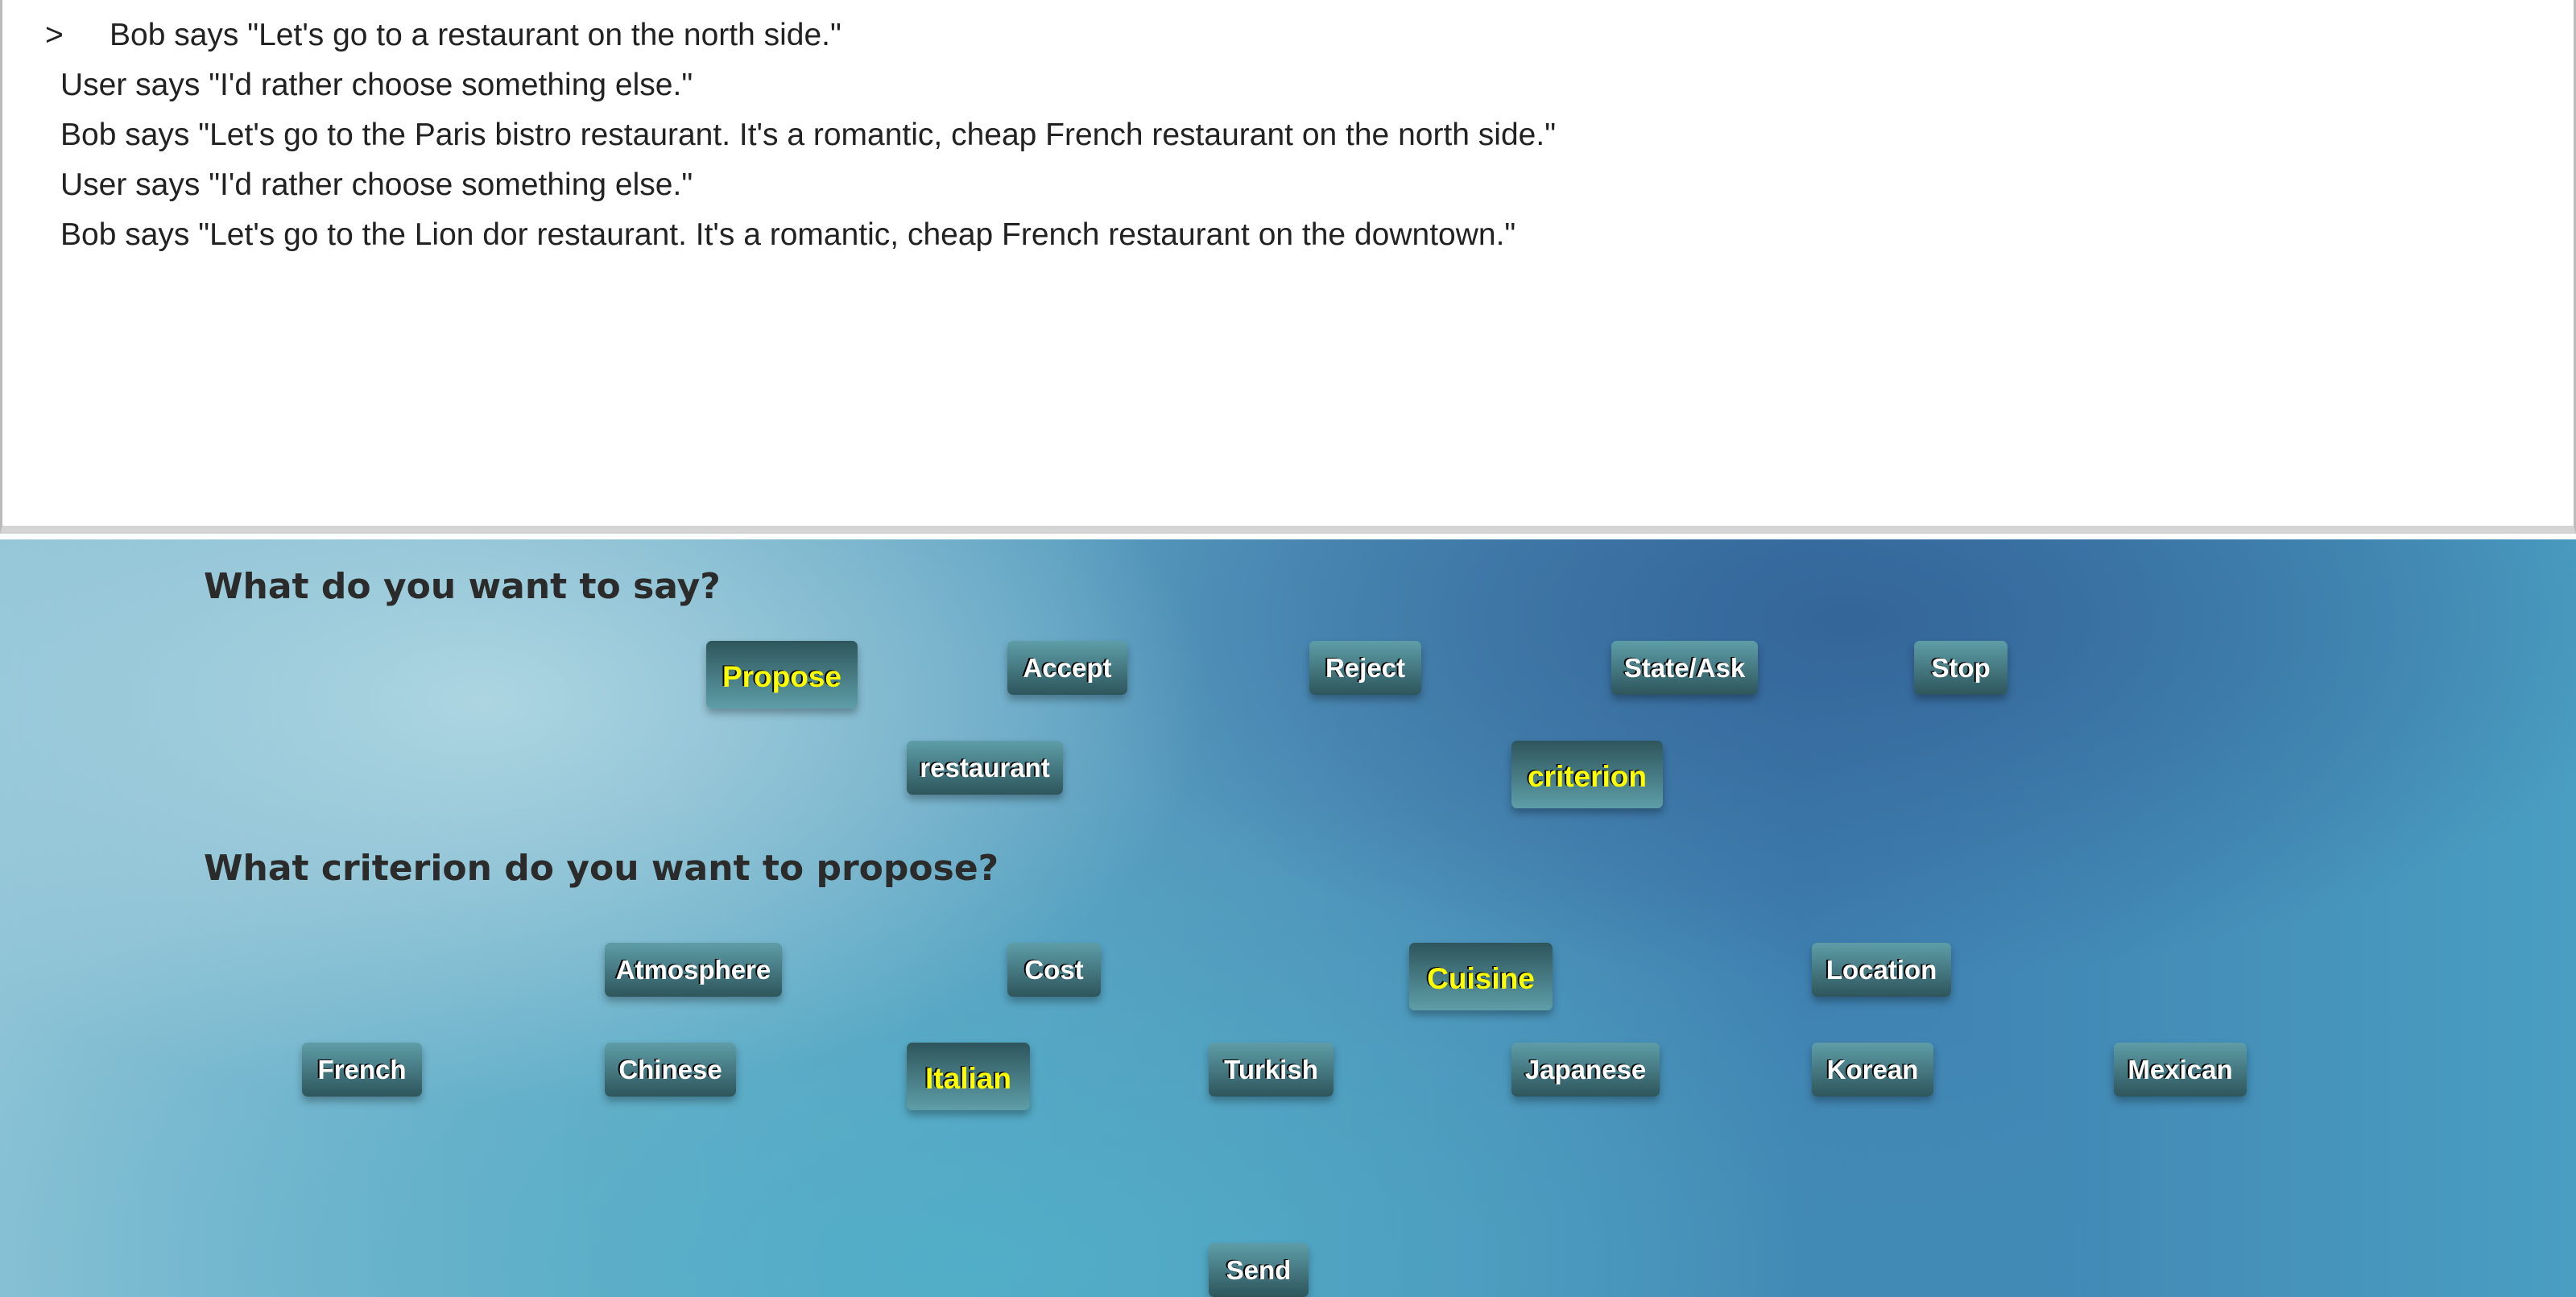 The height and width of the screenshot is (1297, 2576). I want to click on cuisine-button: Cuisine, so click(1481, 976).